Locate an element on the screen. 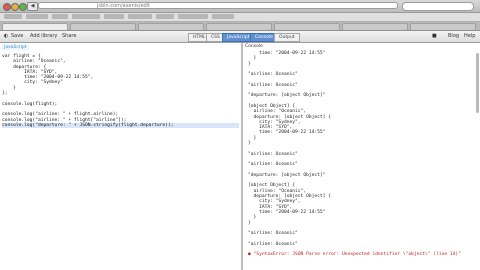 This screenshot has height=270, width=480. close-window-icon is located at coordinates (7, 7).